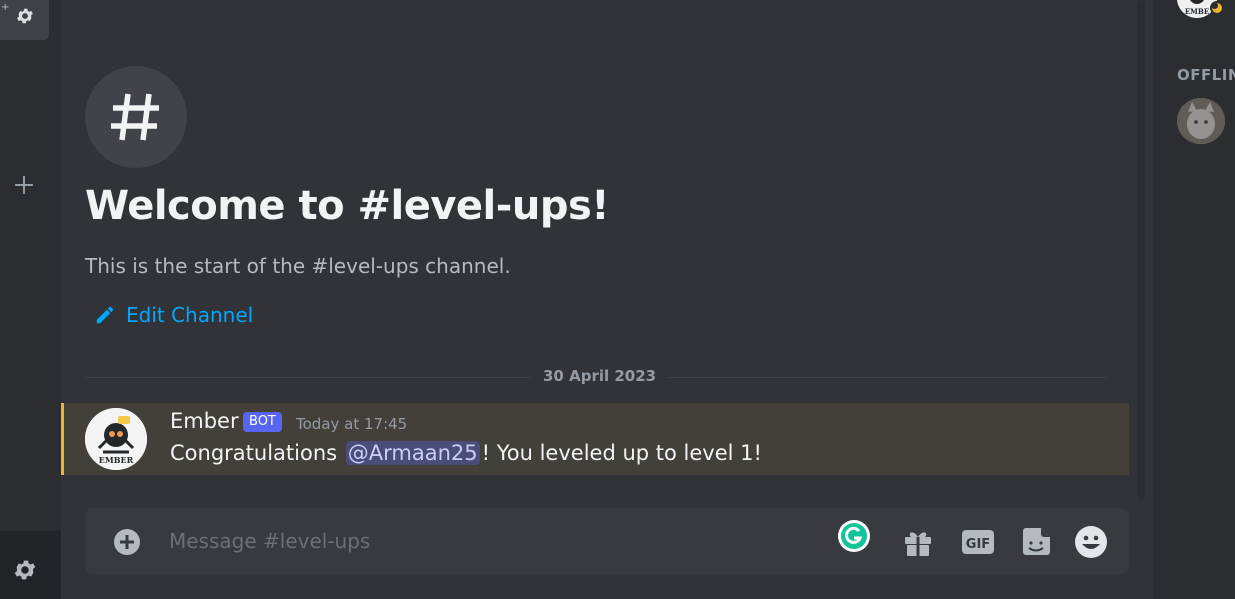 The height and width of the screenshot is (599, 1235). I want to click on message-input, so click(469, 541).